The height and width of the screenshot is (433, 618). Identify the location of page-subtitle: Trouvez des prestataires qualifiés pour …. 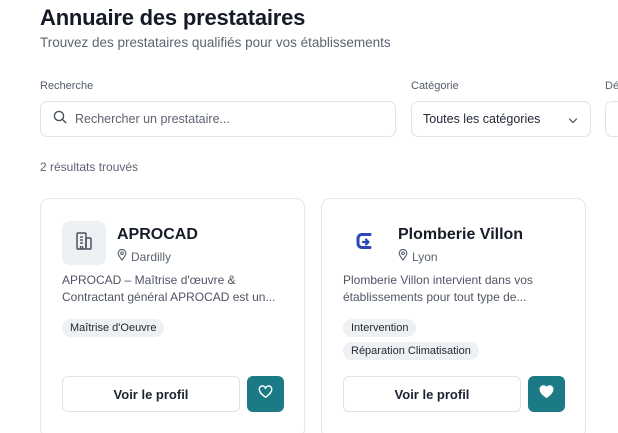
(215, 42).